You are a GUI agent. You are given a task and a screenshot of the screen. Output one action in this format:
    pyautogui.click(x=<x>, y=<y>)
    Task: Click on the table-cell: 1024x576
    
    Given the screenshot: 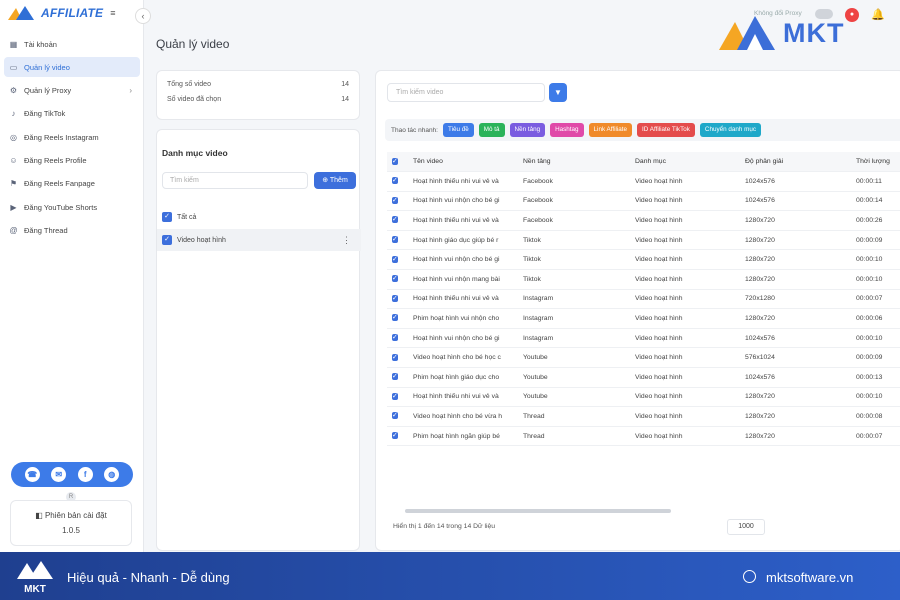 What is the action you would take?
    pyautogui.click(x=760, y=338)
    